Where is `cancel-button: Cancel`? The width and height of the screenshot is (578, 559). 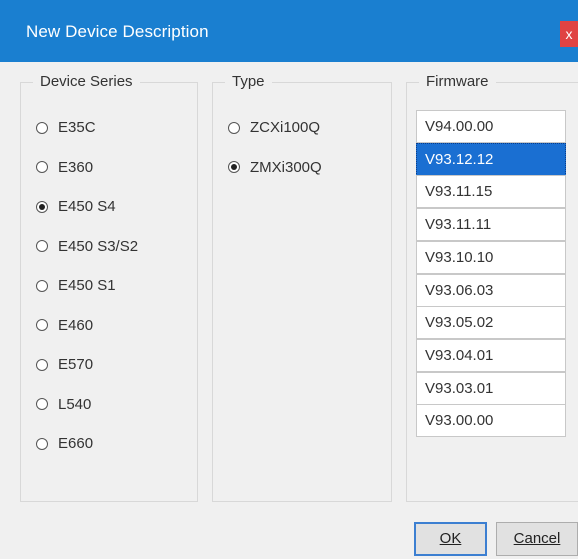
cancel-button: Cancel is located at coordinates (537, 539).